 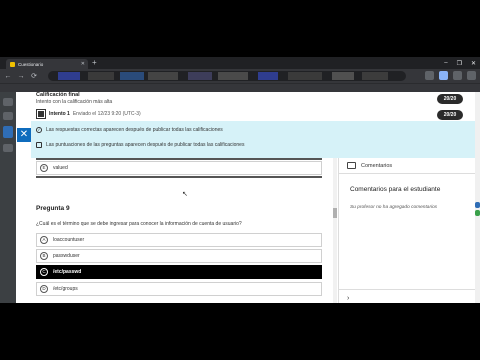 I want to click on new-tab-button: +, so click(x=94, y=63).